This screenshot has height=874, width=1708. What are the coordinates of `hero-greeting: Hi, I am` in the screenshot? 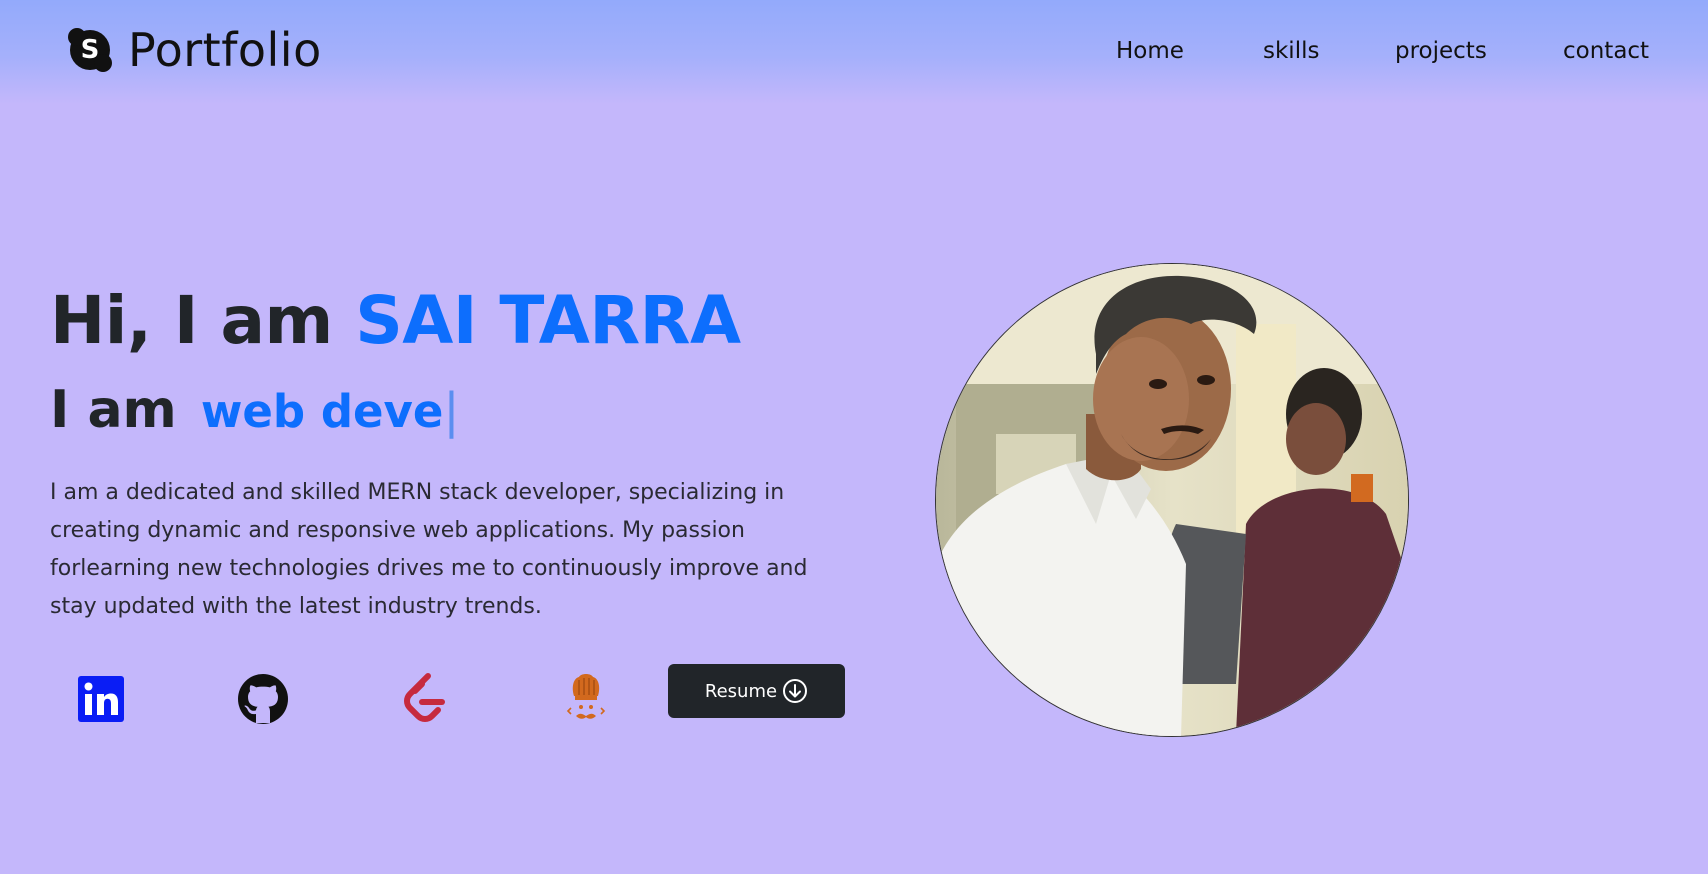 It's located at (203, 320).